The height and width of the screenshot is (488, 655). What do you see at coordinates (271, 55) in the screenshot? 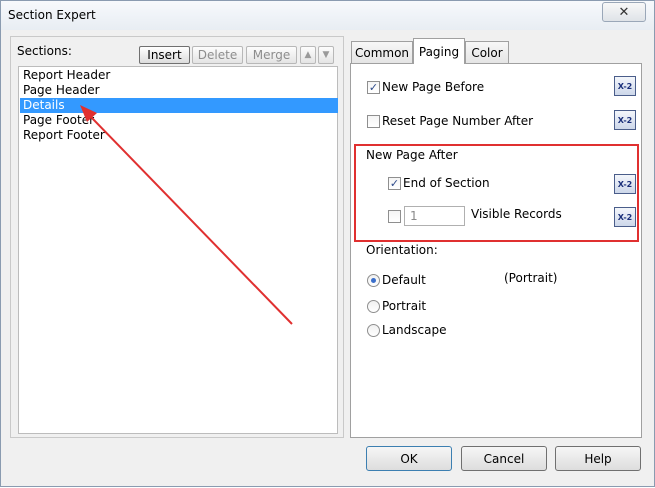
I see `merge-button: Merge` at bounding box center [271, 55].